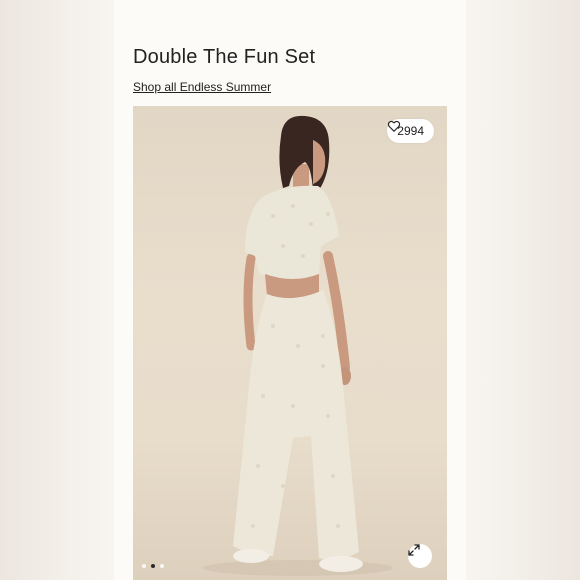 Image resolution: width=580 pixels, height=580 pixels. What do you see at coordinates (202, 87) in the screenshot?
I see `shop-collection-link: Shop all Endless Summer` at bounding box center [202, 87].